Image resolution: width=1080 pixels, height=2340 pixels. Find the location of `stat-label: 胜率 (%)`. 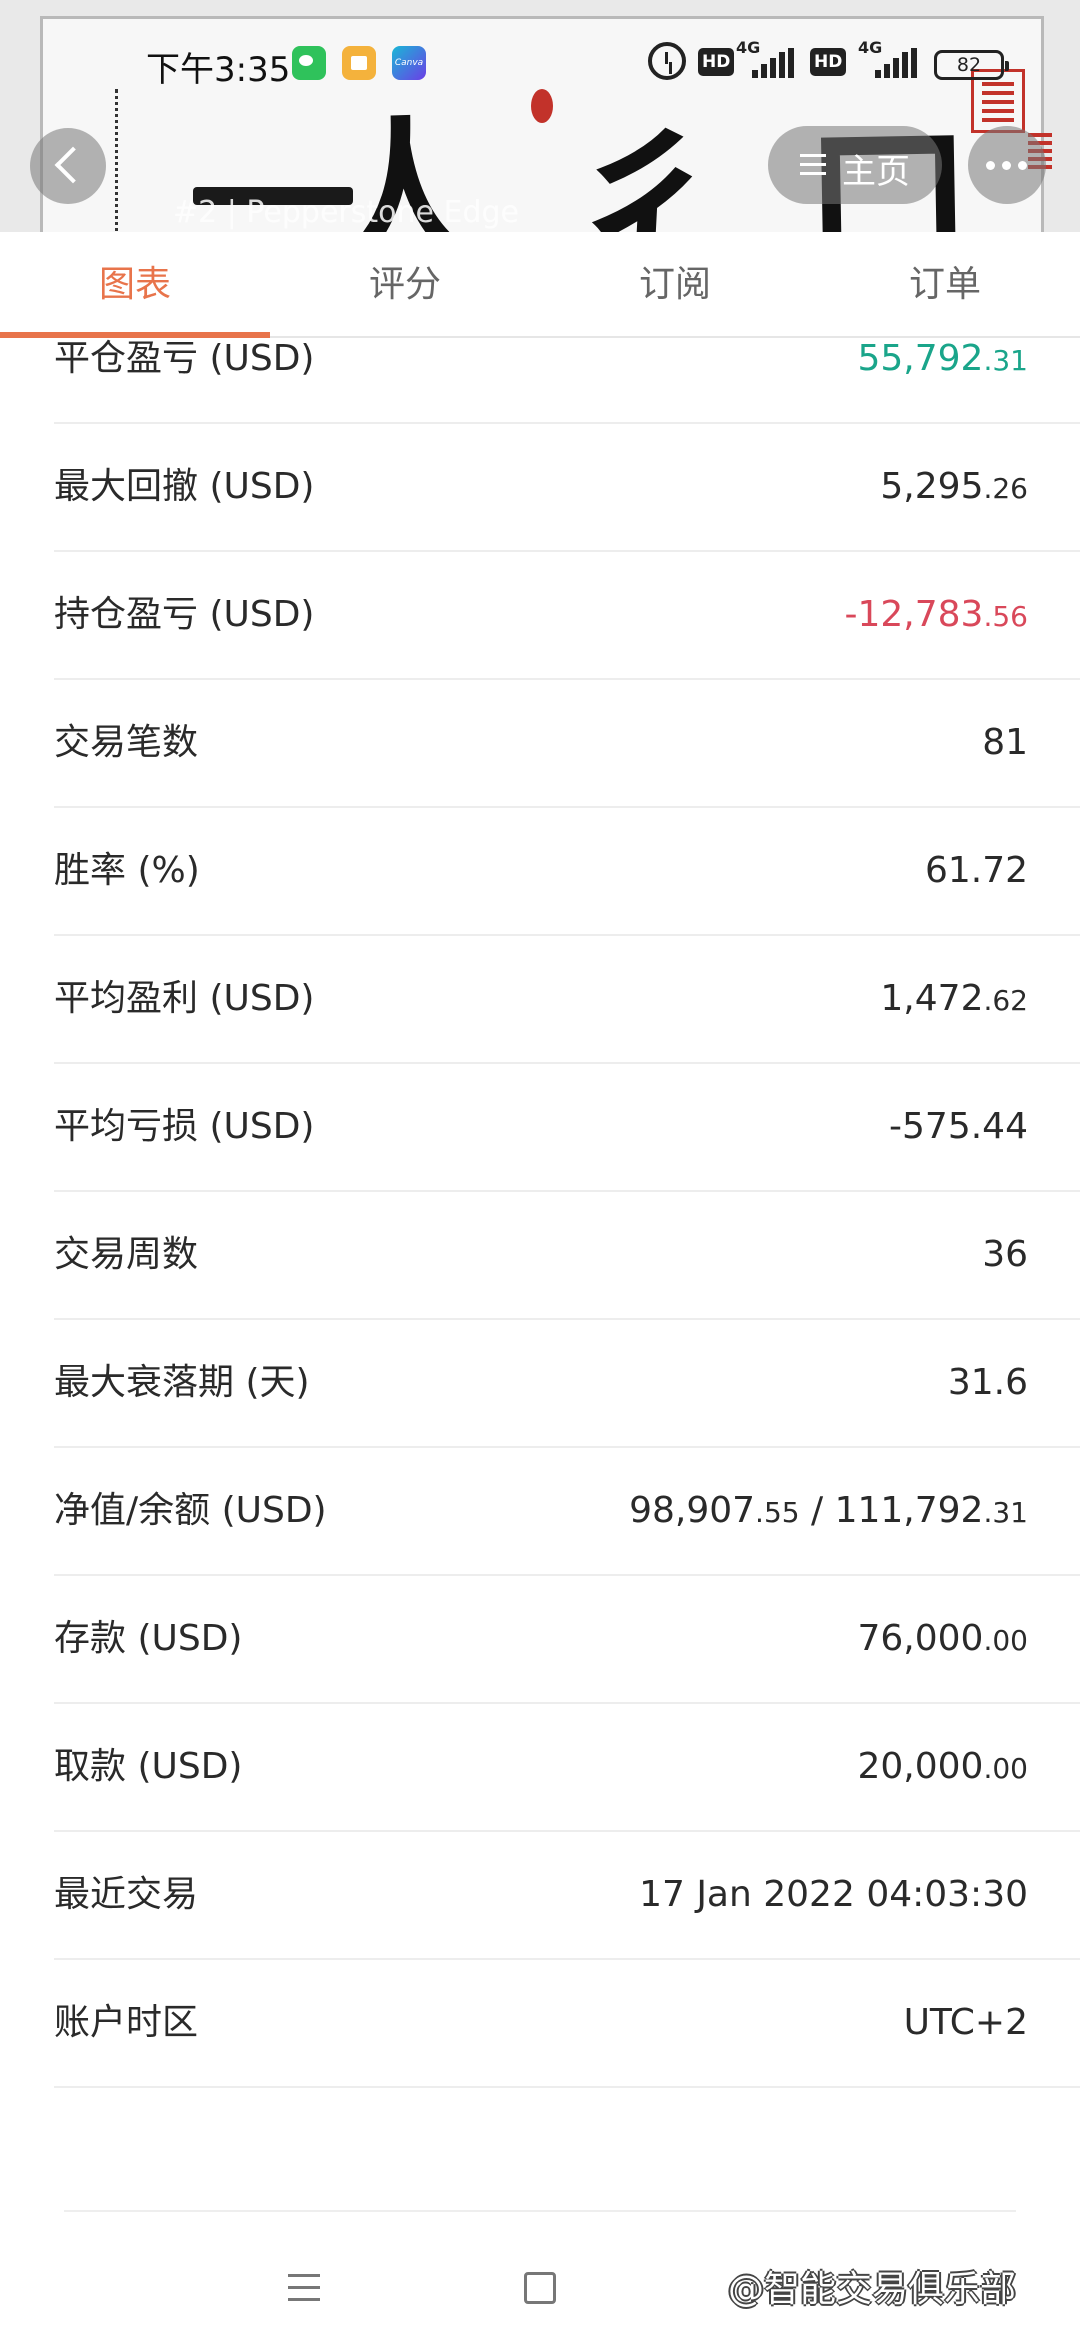

stat-label: 胜率 (%) is located at coordinates (127, 870).